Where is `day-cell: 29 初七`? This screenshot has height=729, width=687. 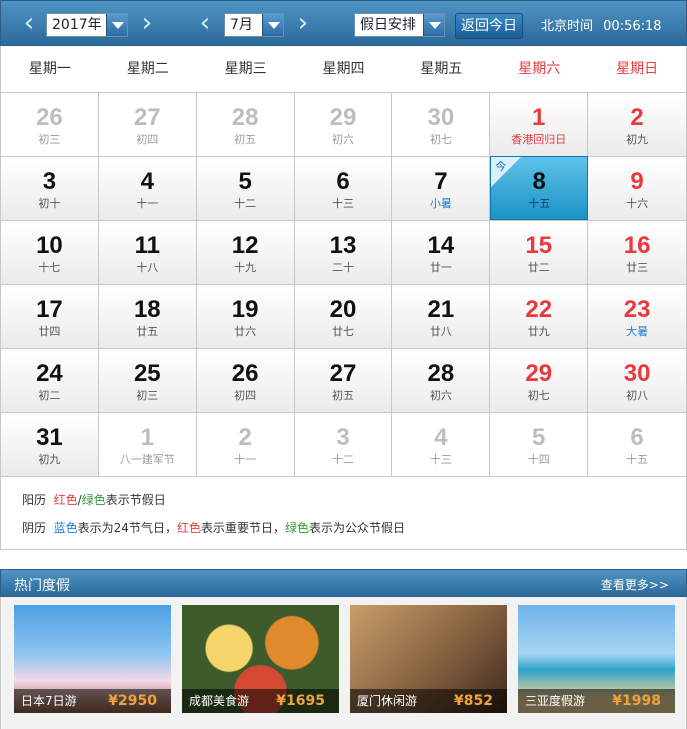
day-cell: 29 初七 is located at coordinates (539, 380).